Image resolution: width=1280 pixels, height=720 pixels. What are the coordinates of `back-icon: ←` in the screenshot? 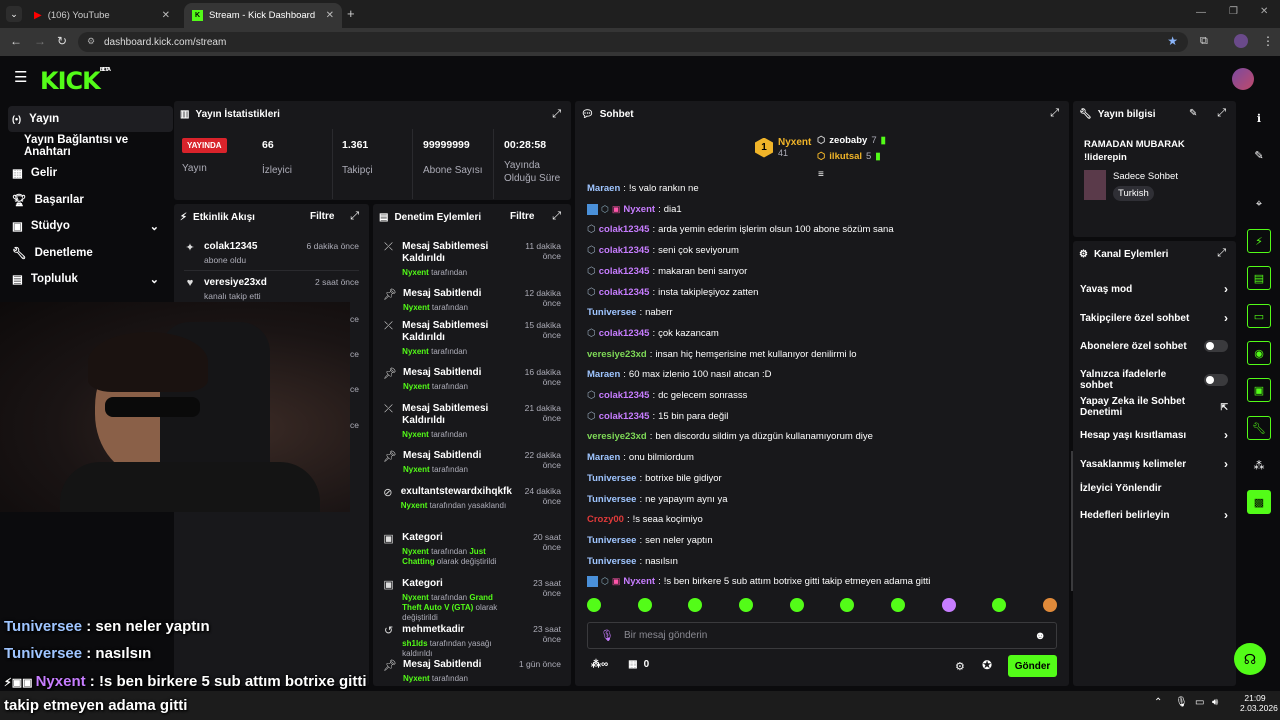 It's located at (16, 41).